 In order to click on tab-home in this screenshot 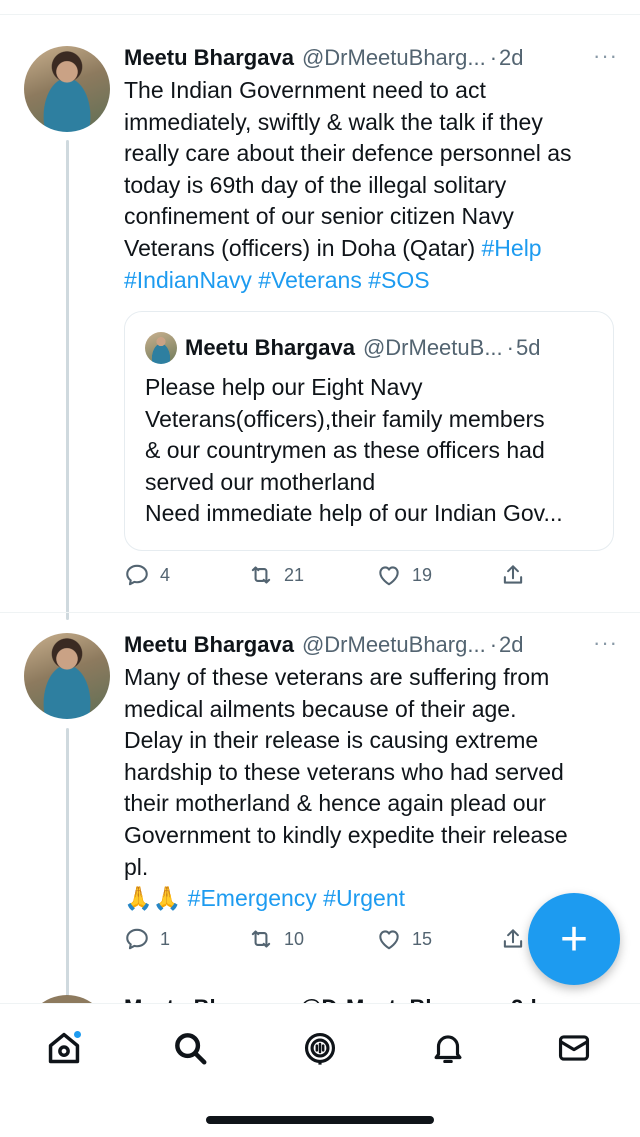, I will do `click(64, 1048)`.